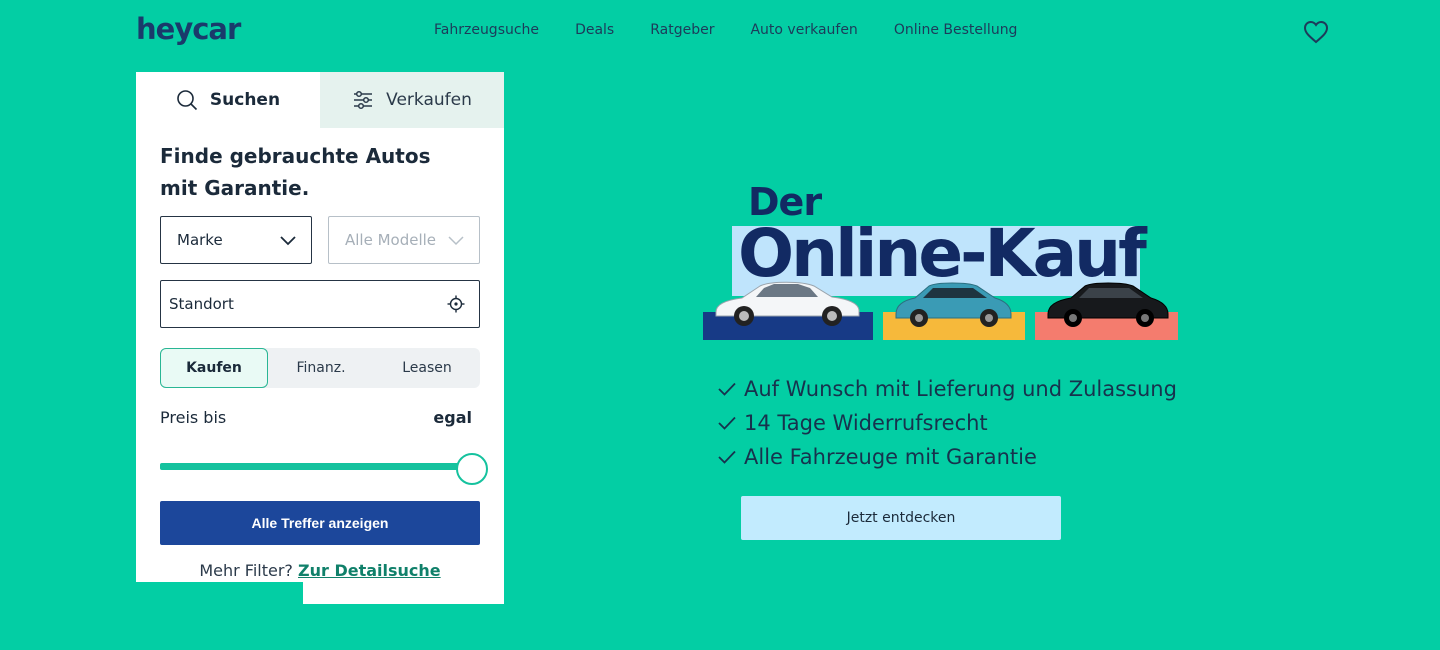  I want to click on detail-search-link: Zur Detailsuche, so click(369, 570).